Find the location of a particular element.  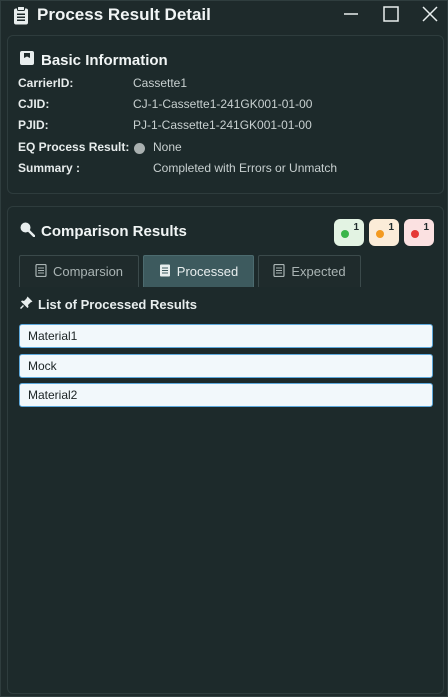

maximize-button is located at coordinates (391, 16).